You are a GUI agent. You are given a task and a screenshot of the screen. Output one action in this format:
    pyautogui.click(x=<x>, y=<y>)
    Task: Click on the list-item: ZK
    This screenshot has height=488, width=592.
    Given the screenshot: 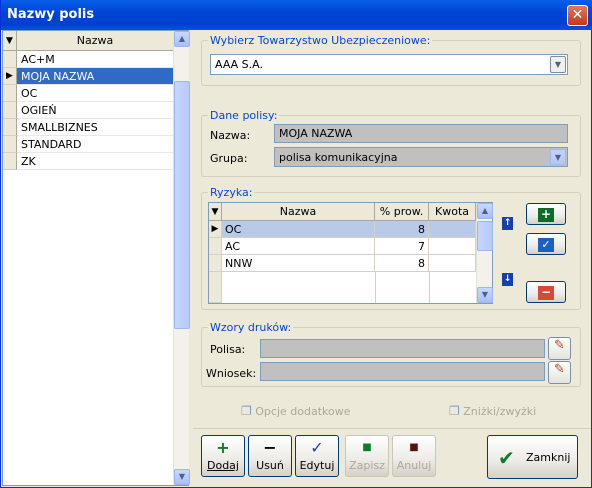 What is the action you would take?
    pyautogui.click(x=88, y=161)
    